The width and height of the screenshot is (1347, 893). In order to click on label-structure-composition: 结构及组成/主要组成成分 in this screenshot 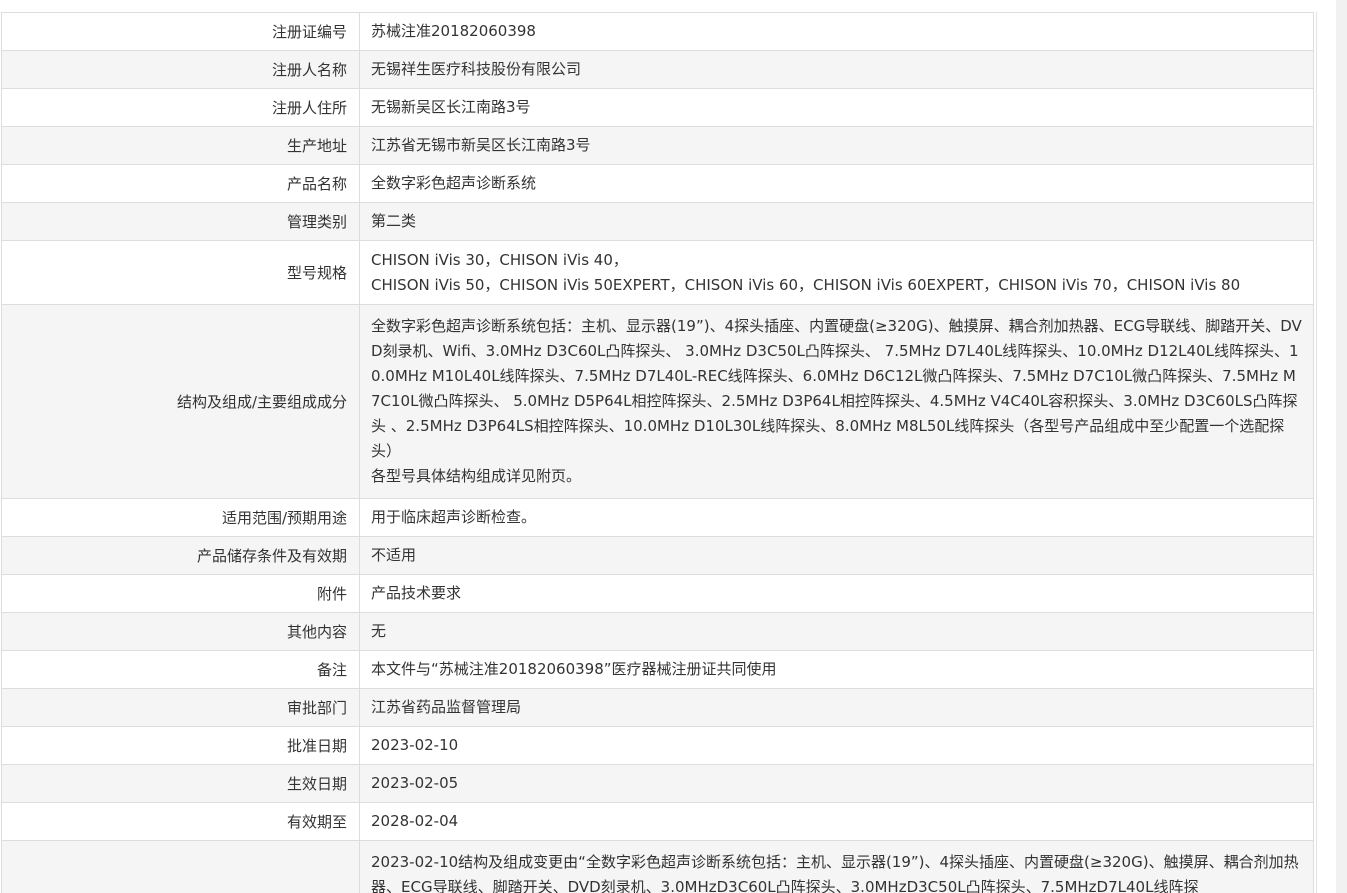, I will do `click(180, 401)`.